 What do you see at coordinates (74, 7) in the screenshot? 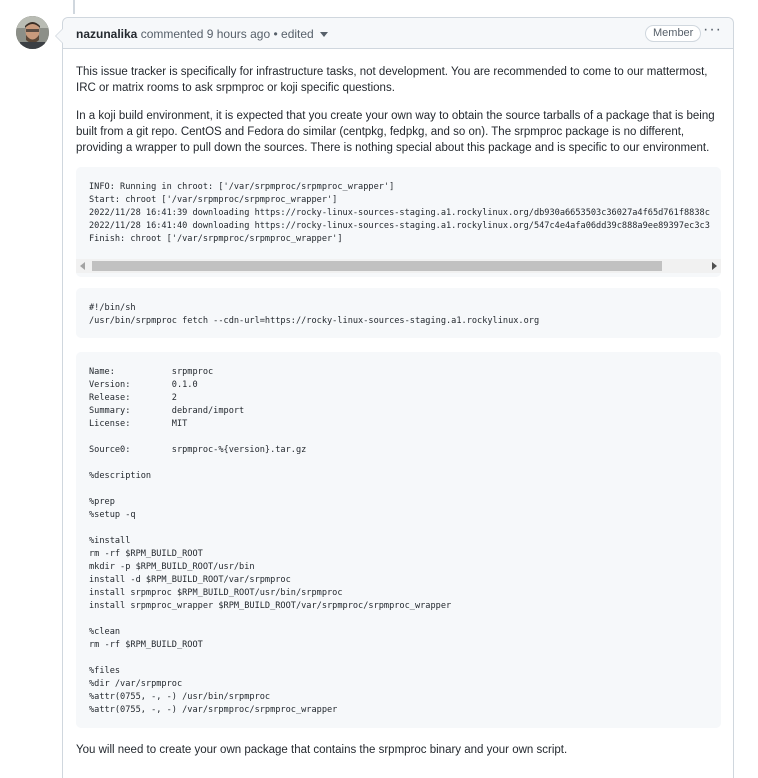
I see `timeline-line` at bounding box center [74, 7].